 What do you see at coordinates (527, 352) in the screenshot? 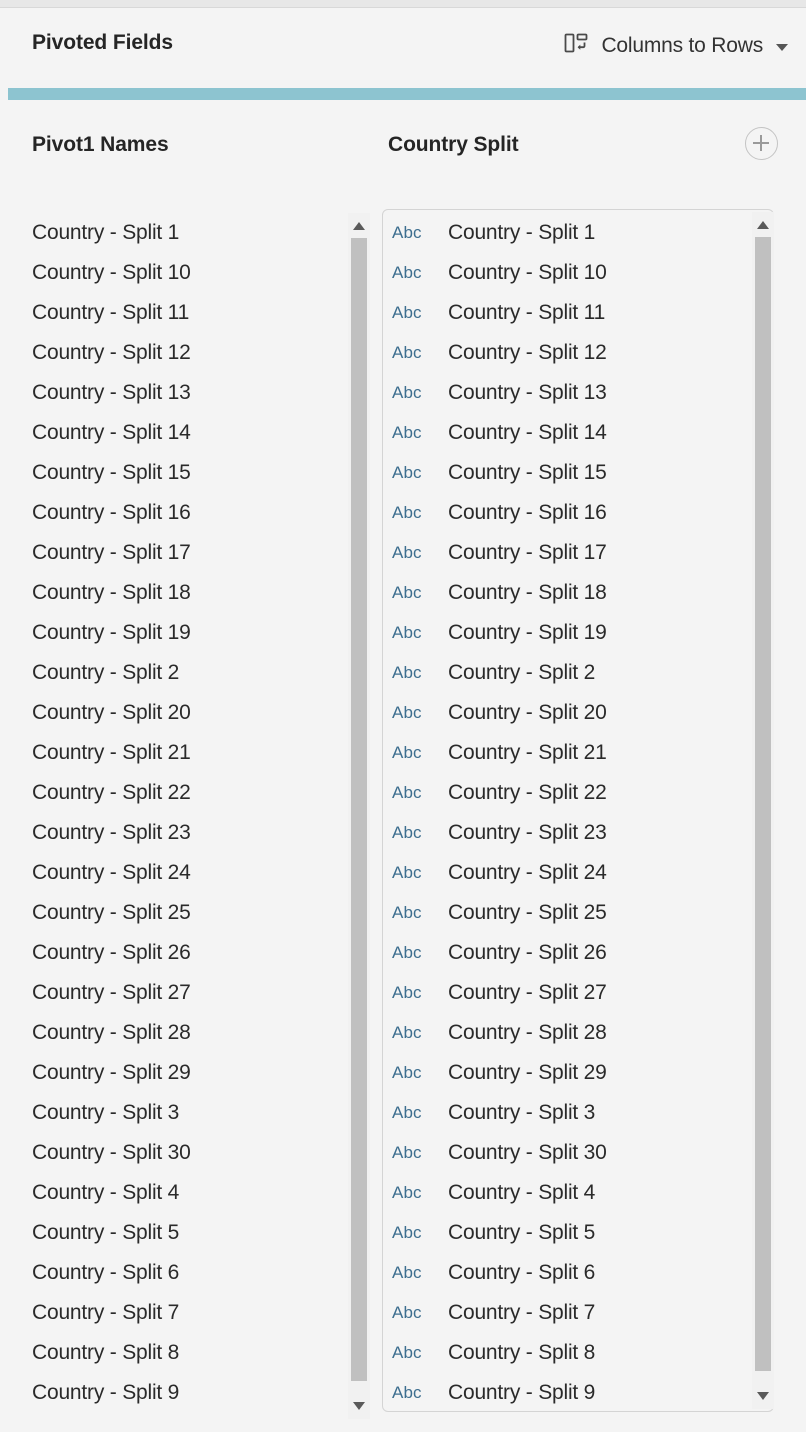
I see `list-item-label: Country - Split 12` at bounding box center [527, 352].